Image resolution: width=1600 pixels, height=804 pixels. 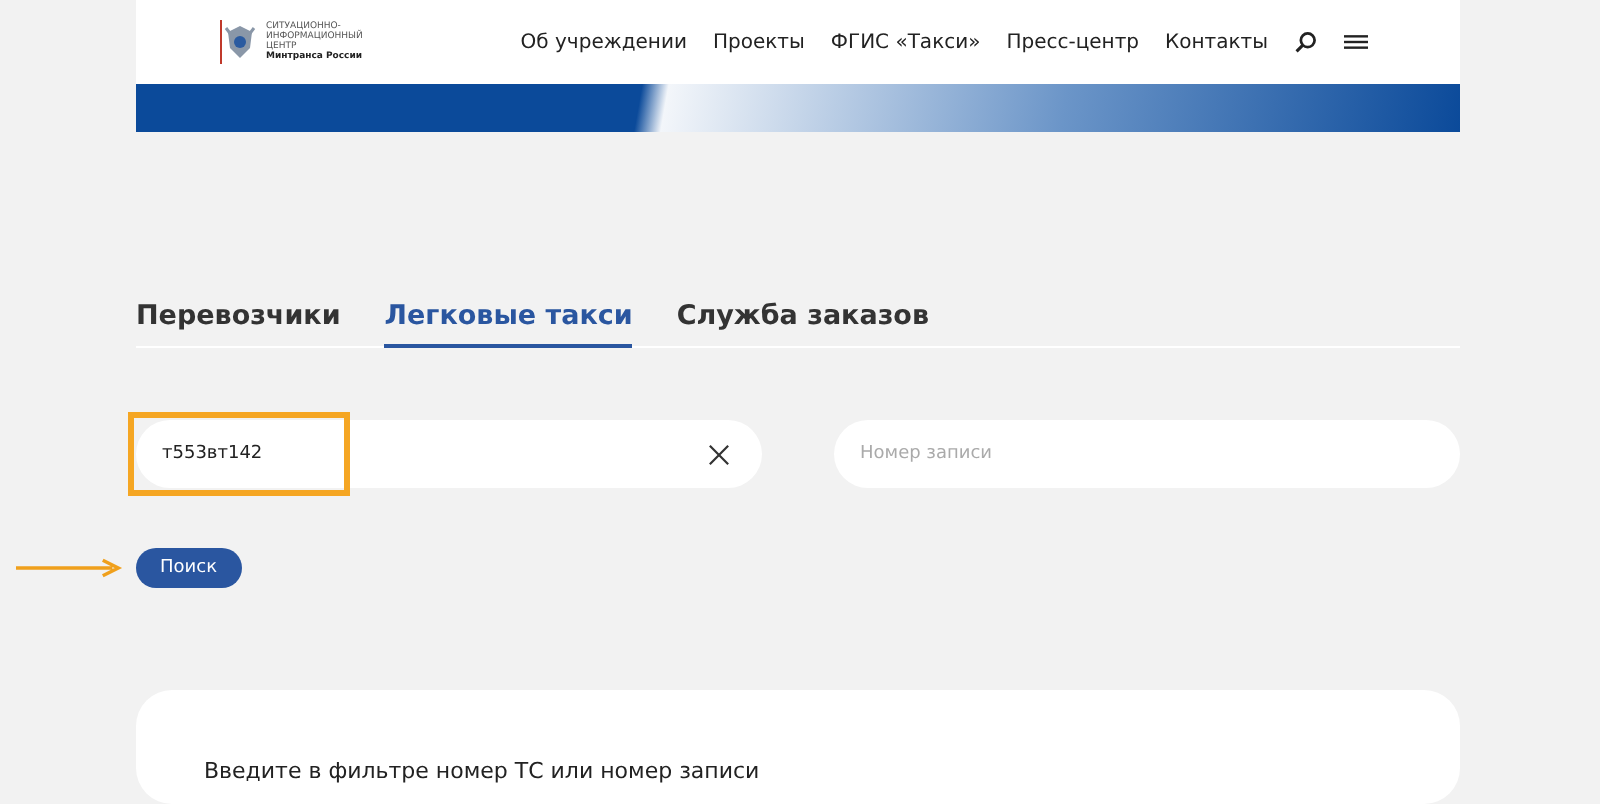 I want to click on nav-link: Пресс-центр, so click(x=1073, y=42).